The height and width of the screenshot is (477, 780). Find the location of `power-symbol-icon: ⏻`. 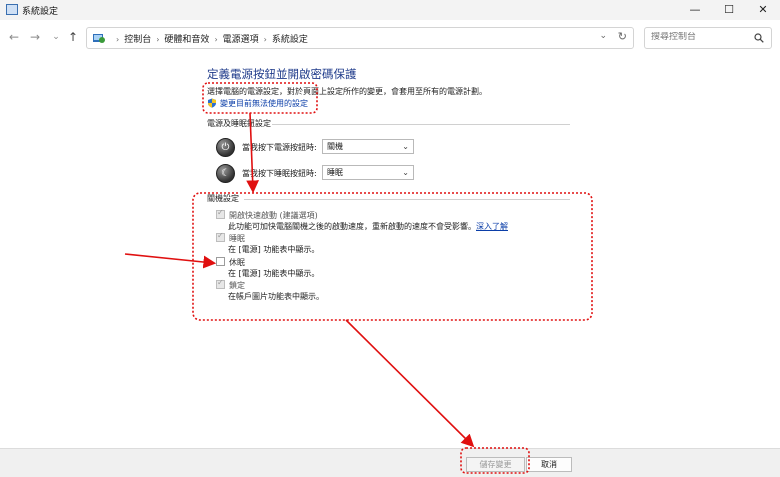

power-symbol-icon: ⏻ is located at coordinates (225, 147).